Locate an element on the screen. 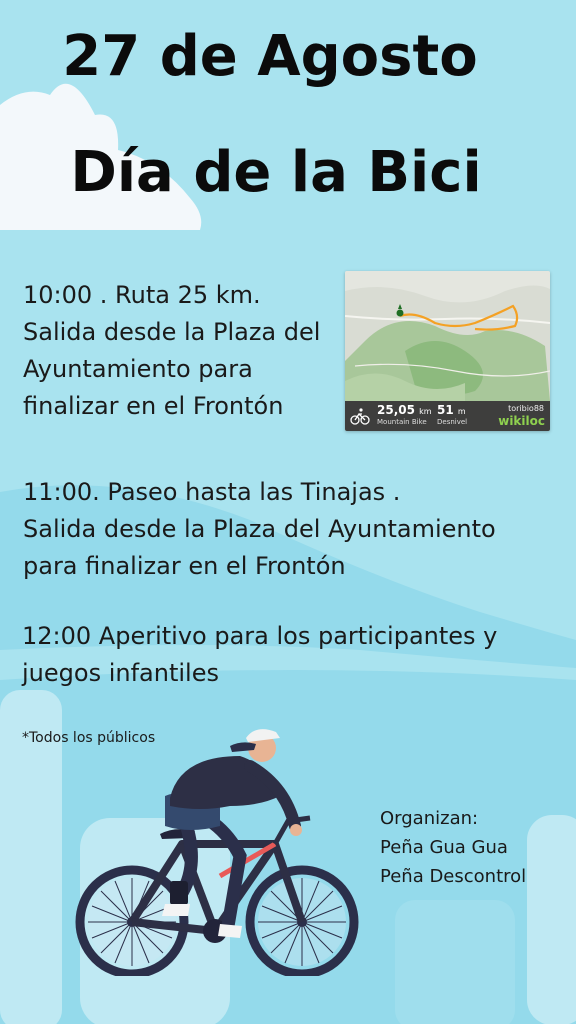  distance-label: Mountain Bike is located at coordinates (402, 422).